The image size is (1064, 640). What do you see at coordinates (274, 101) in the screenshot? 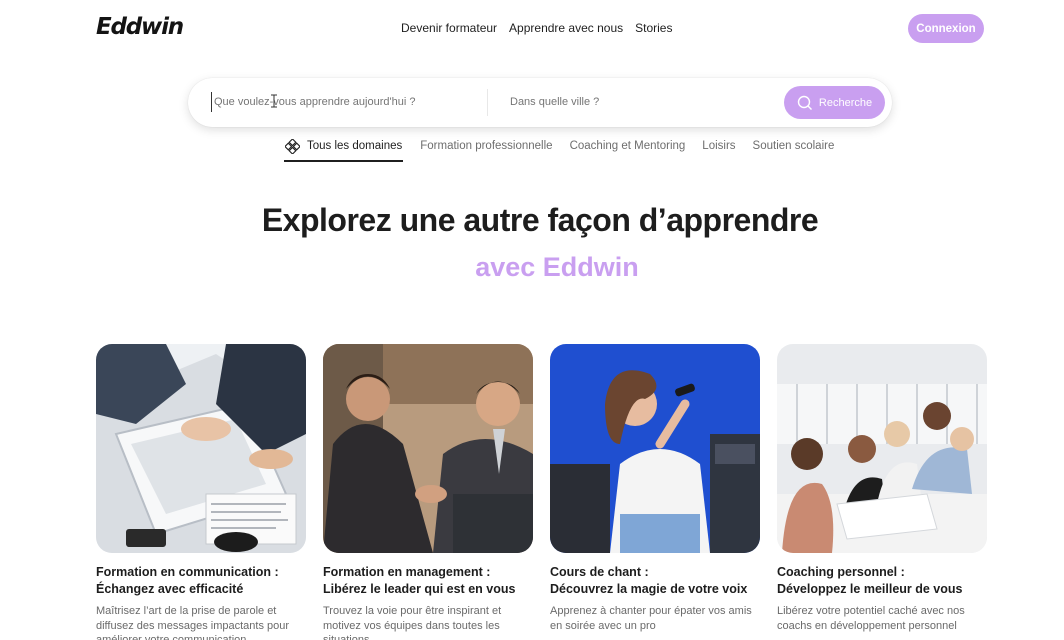
I see `text-cursor-icon` at bounding box center [274, 101].